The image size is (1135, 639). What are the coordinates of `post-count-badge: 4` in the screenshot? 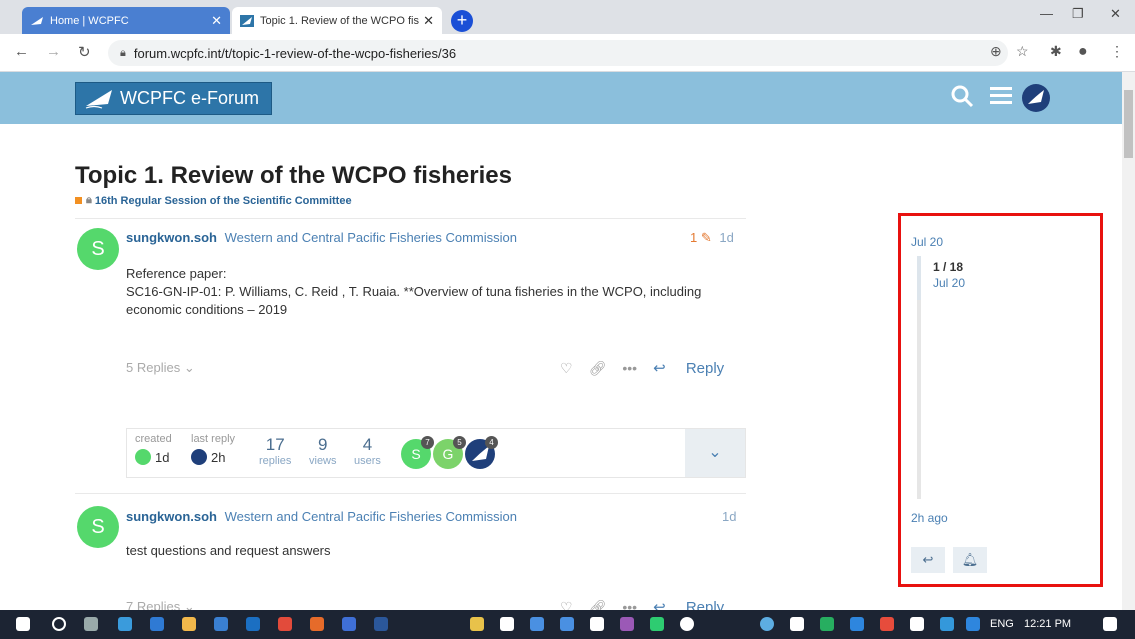 It's located at (491, 442).